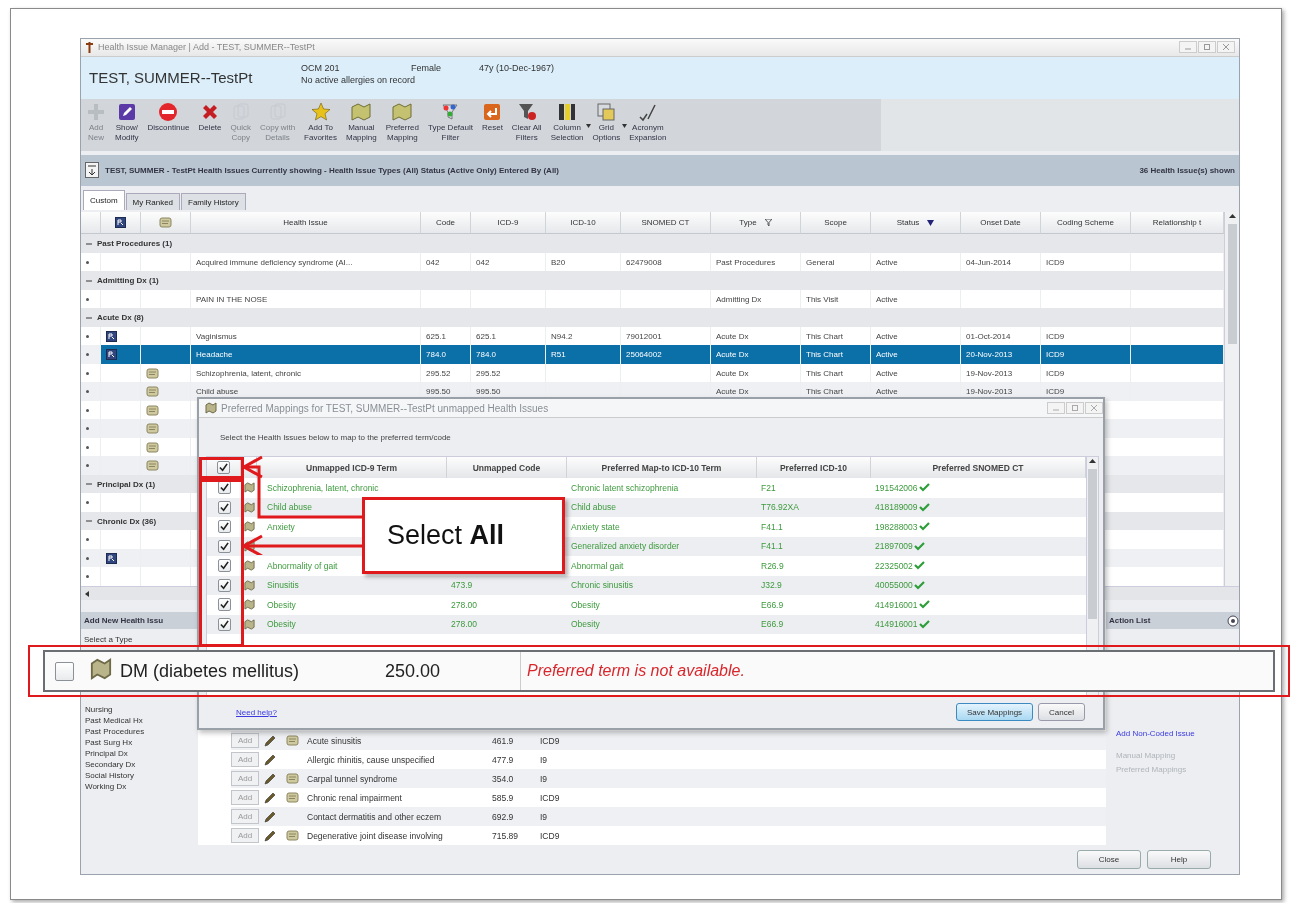  What do you see at coordinates (606, 111) in the screenshot?
I see `grid-icon` at bounding box center [606, 111].